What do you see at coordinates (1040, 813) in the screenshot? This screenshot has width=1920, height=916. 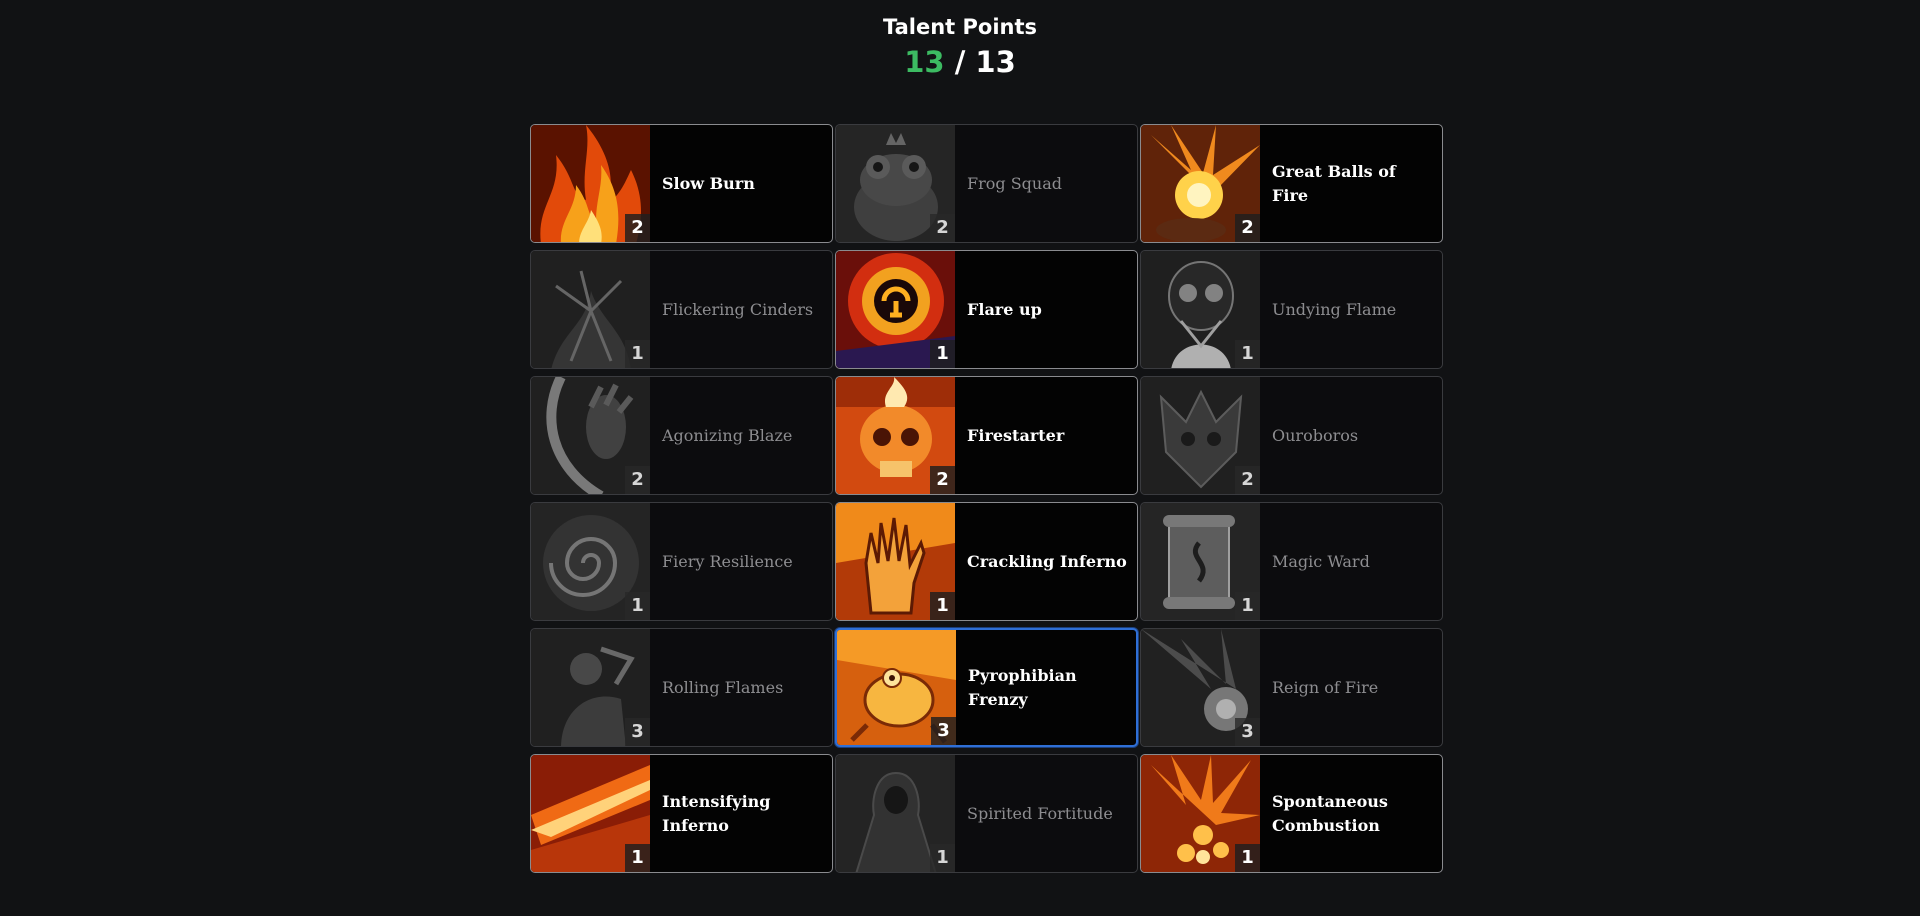 I see `talent-name: Spirited Fortitude` at bounding box center [1040, 813].